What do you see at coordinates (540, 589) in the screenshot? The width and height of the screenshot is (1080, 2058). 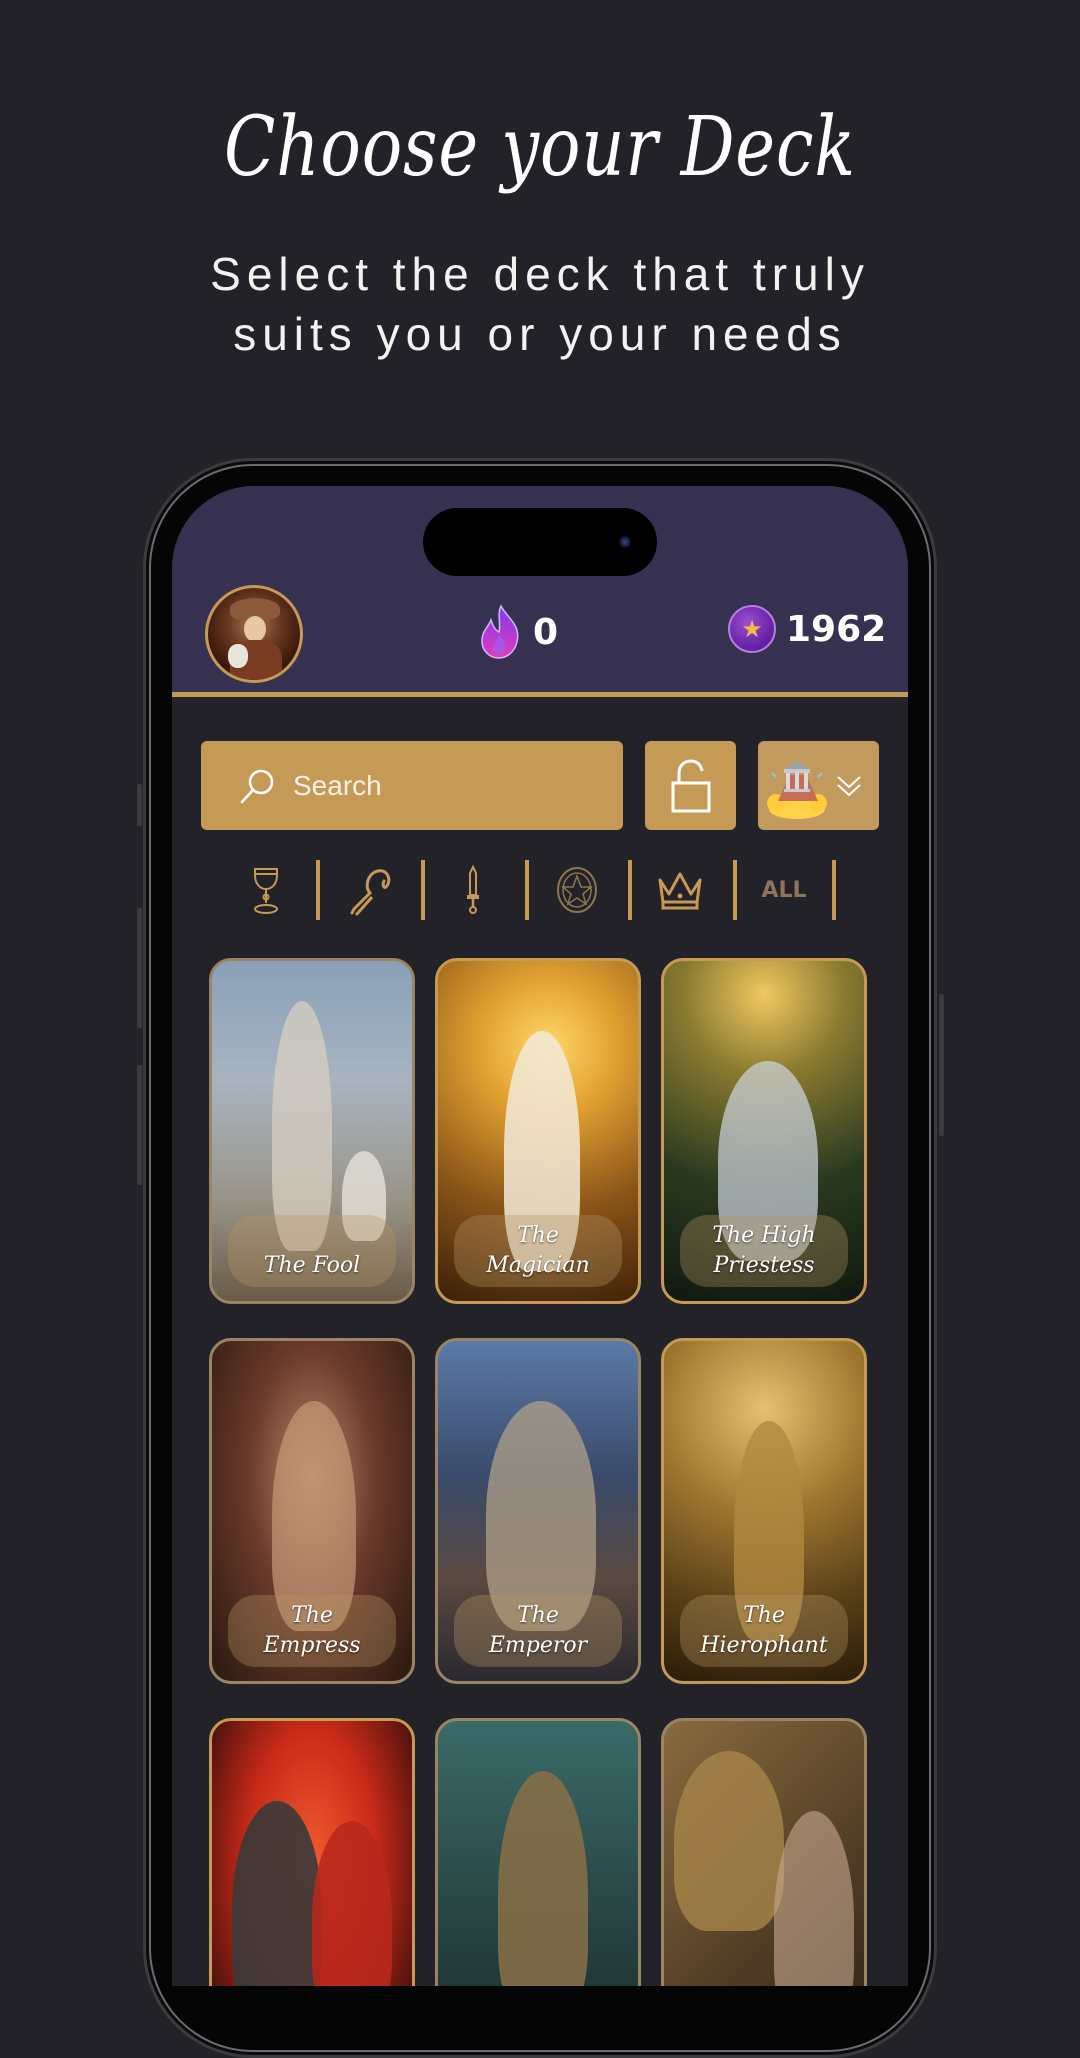 I see `top-bar: 0 ★ 1962` at bounding box center [540, 589].